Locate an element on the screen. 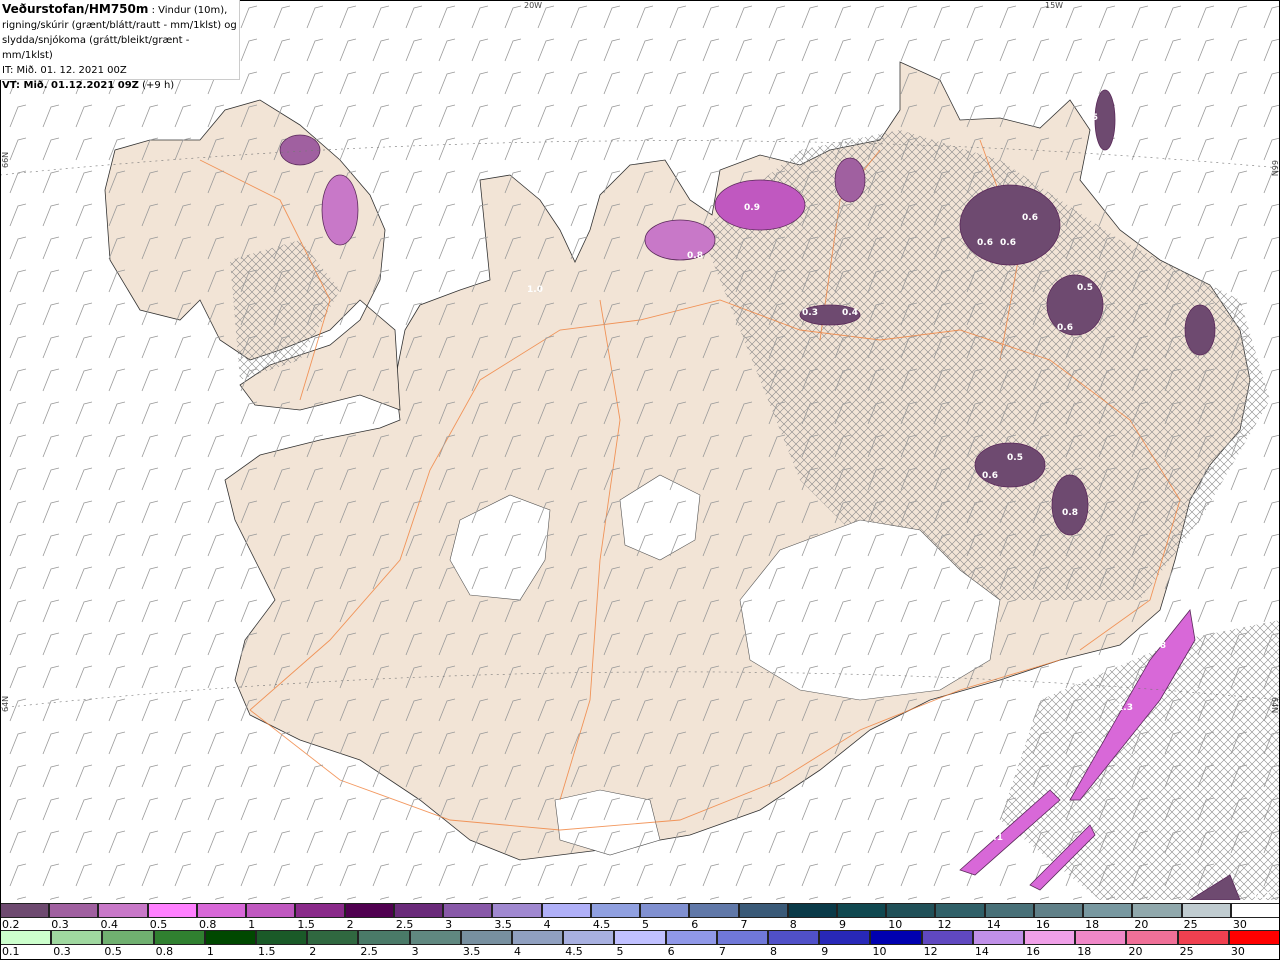 This screenshot has height=960, width=1280. legend-label: 18 is located at coordinates (1084, 951).